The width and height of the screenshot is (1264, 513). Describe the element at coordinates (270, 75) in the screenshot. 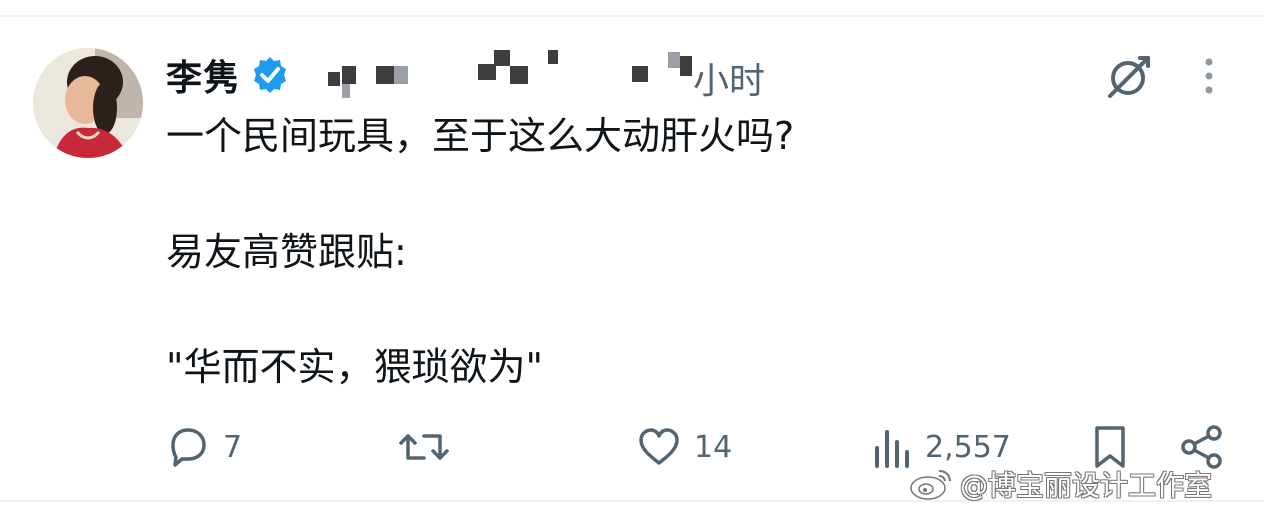

I see `verified-badge-icon` at that location.